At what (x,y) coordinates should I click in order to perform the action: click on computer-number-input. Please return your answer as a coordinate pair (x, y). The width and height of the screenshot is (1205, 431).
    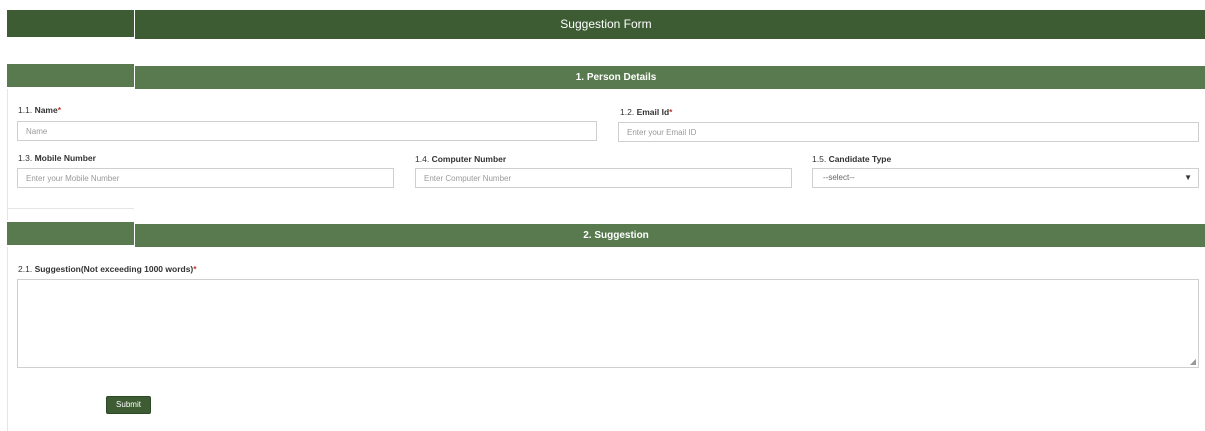
    Looking at the image, I should click on (603, 178).